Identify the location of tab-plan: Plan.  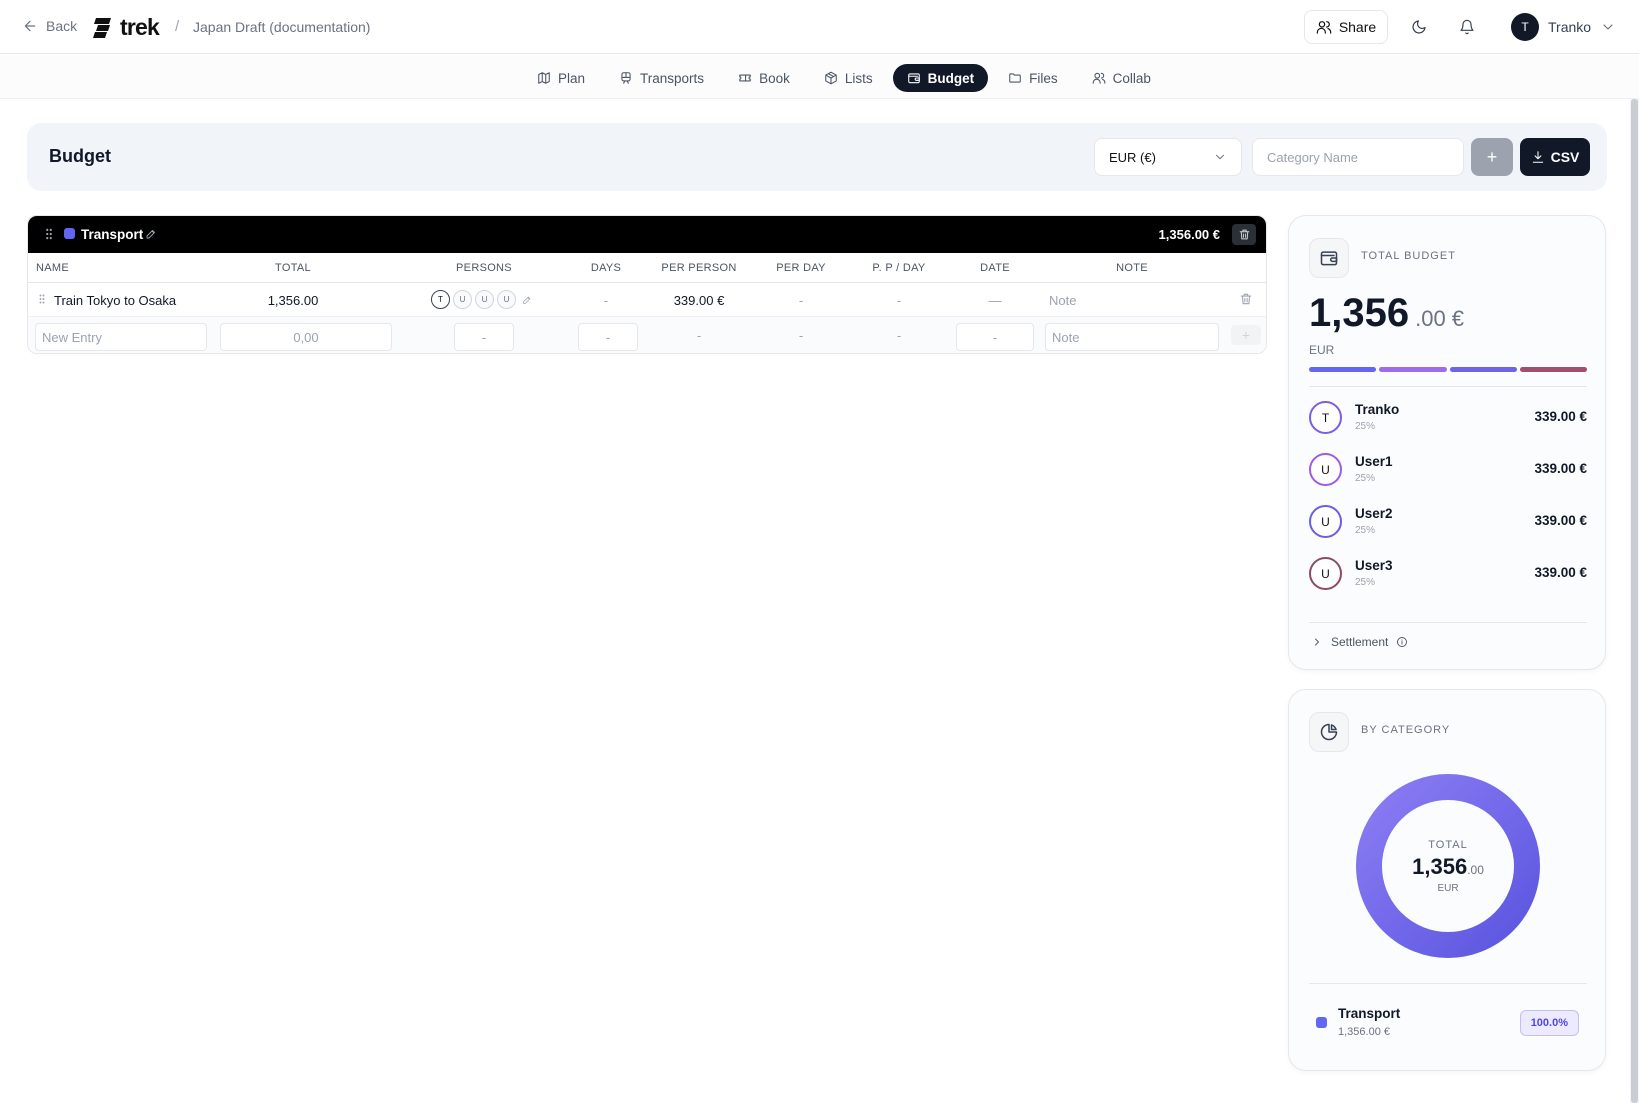
(561, 78).